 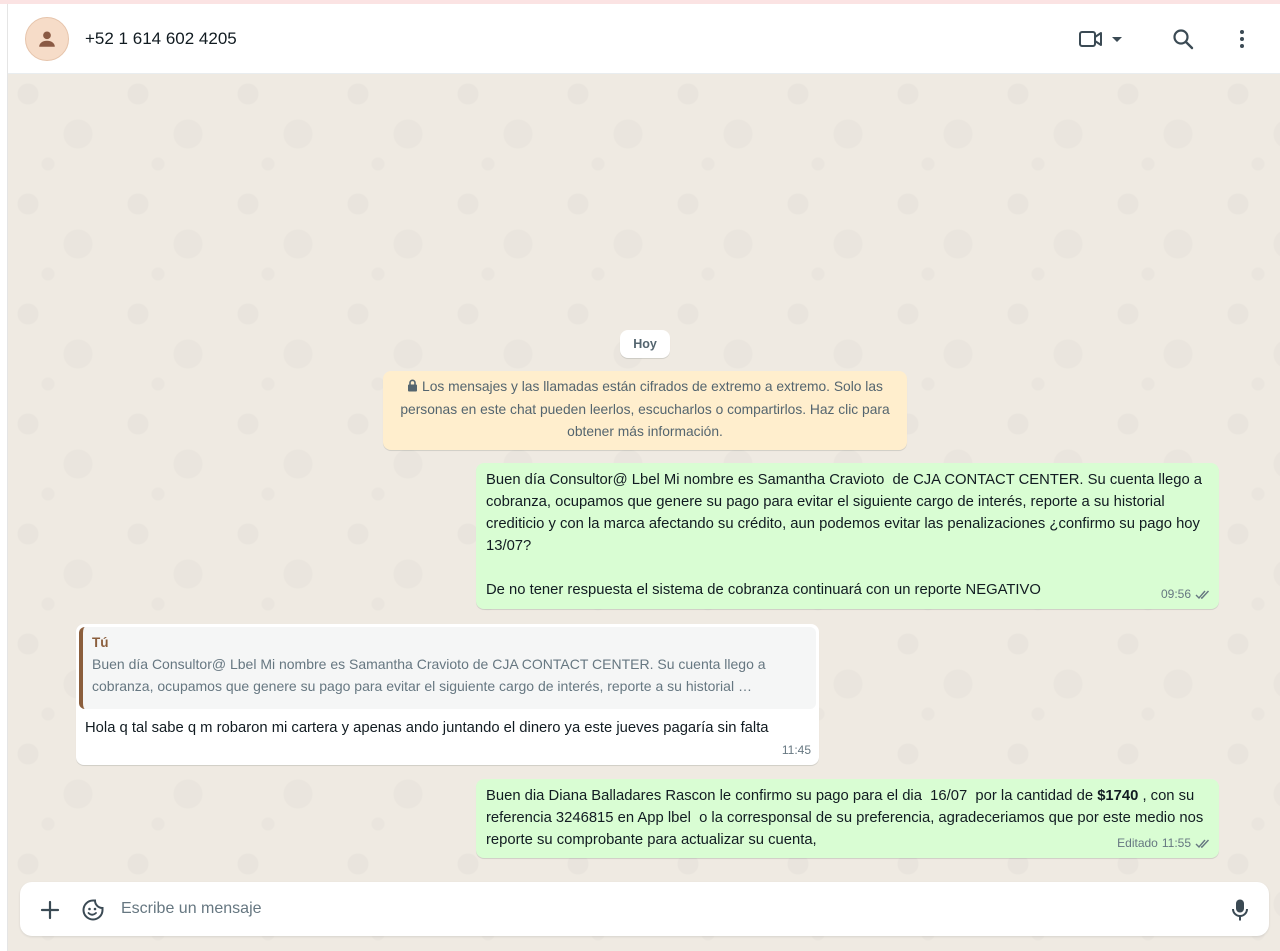 I want to click on message-meta: 11:45, so click(x=796, y=750).